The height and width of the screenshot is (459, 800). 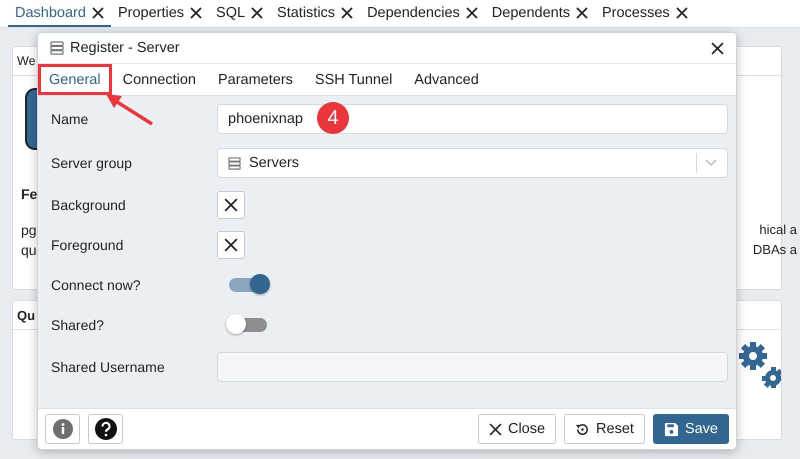 I want to click on help-icon, so click(x=105, y=429).